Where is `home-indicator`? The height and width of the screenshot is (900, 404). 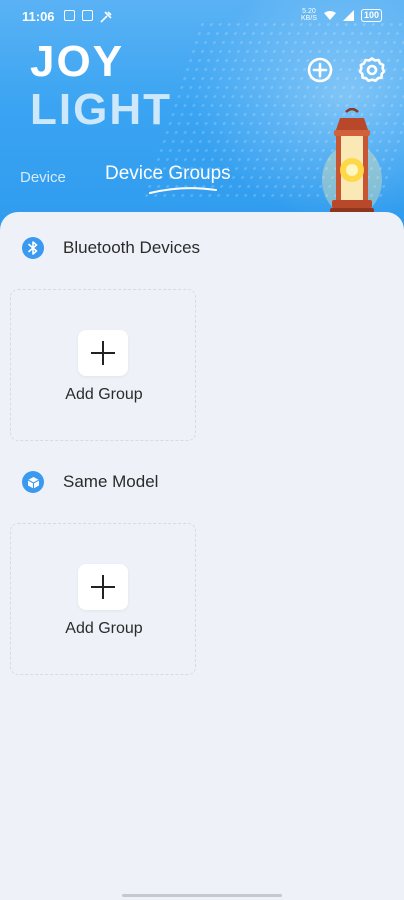 home-indicator is located at coordinates (202, 895).